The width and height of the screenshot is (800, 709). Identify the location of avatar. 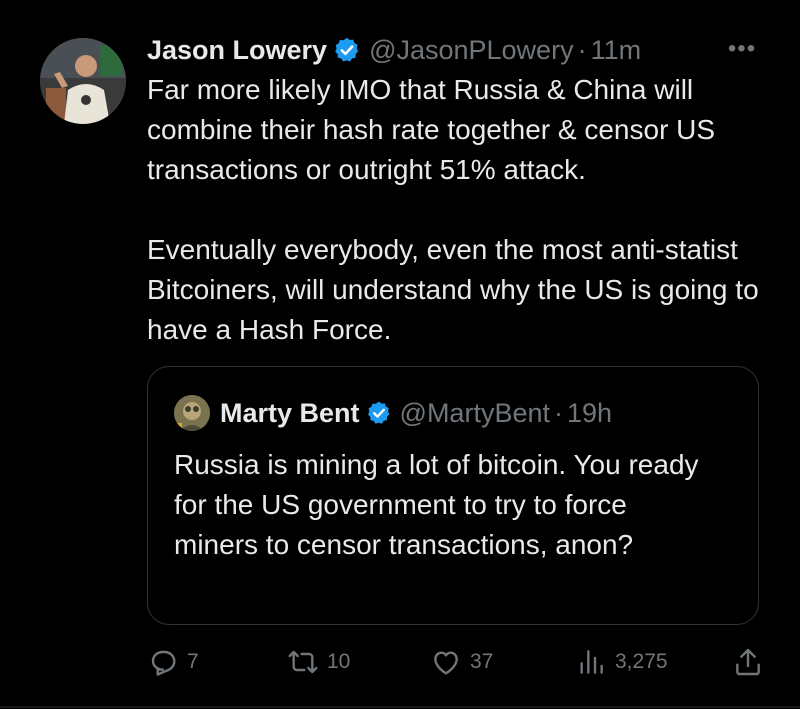
(83, 81).